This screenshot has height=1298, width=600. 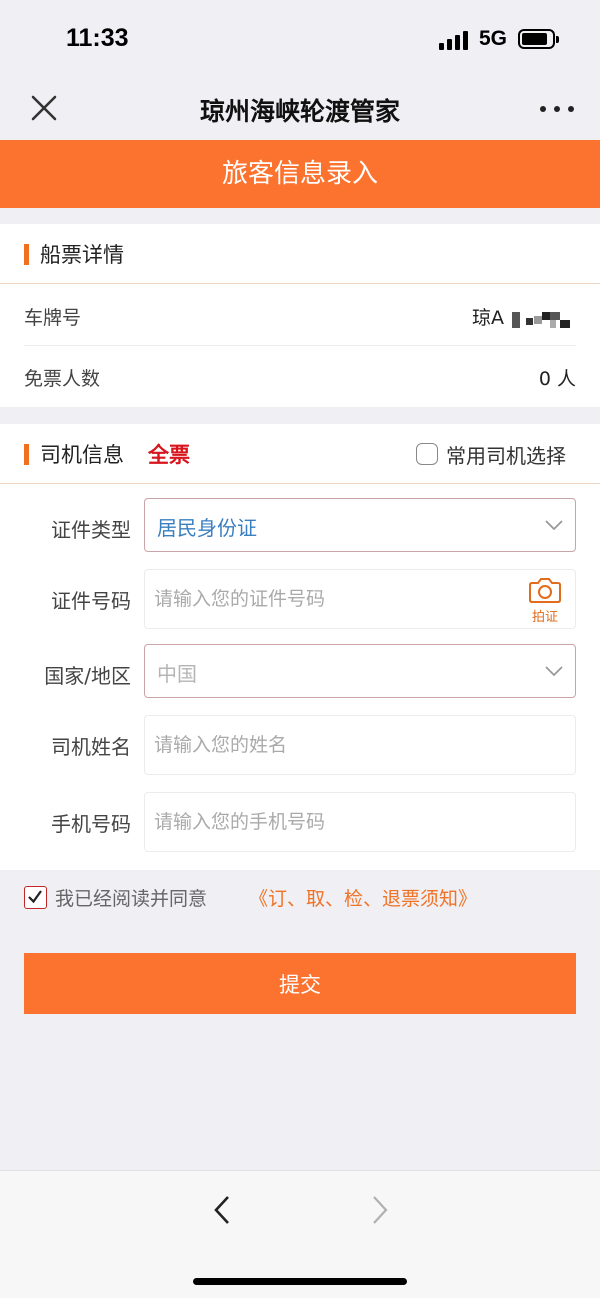 I want to click on submit-button: 提交, so click(x=300, y=983).